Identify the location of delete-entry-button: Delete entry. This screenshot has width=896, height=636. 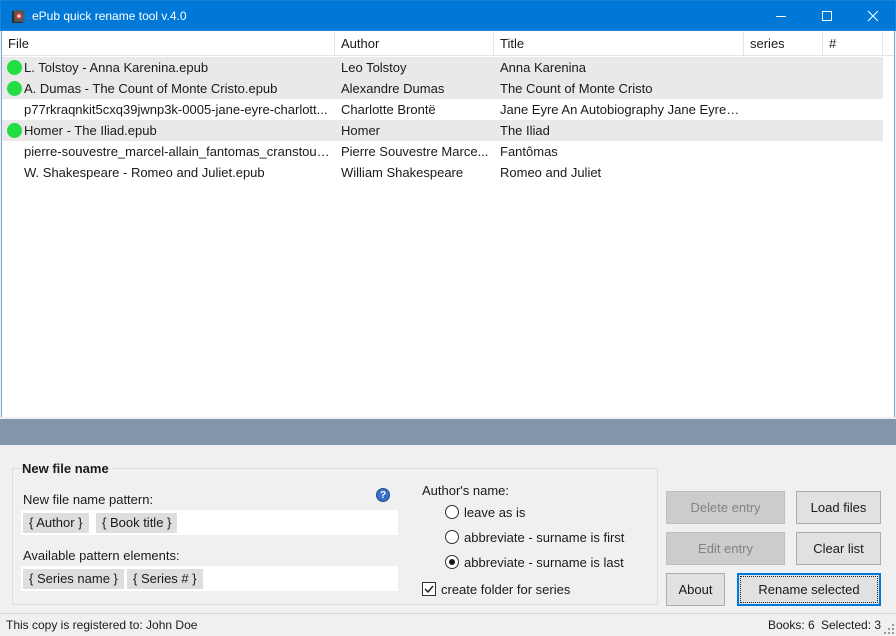
(725, 507).